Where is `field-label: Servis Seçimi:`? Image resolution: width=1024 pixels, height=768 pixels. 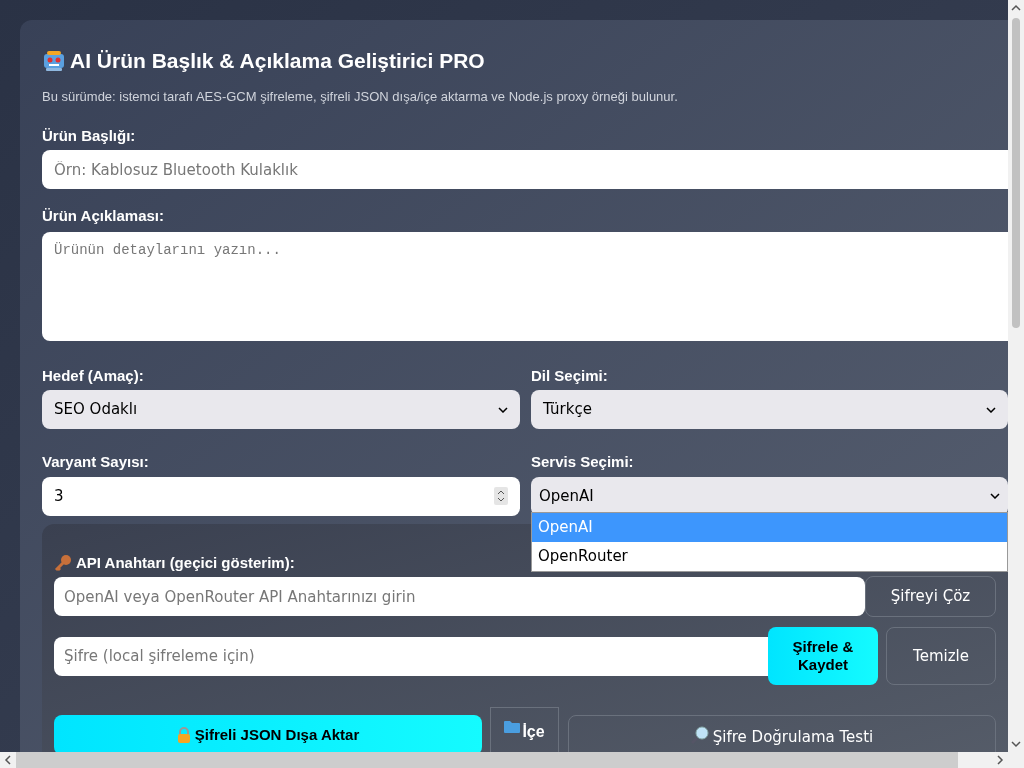
field-label: Servis Seçimi: is located at coordinates (583, 462).